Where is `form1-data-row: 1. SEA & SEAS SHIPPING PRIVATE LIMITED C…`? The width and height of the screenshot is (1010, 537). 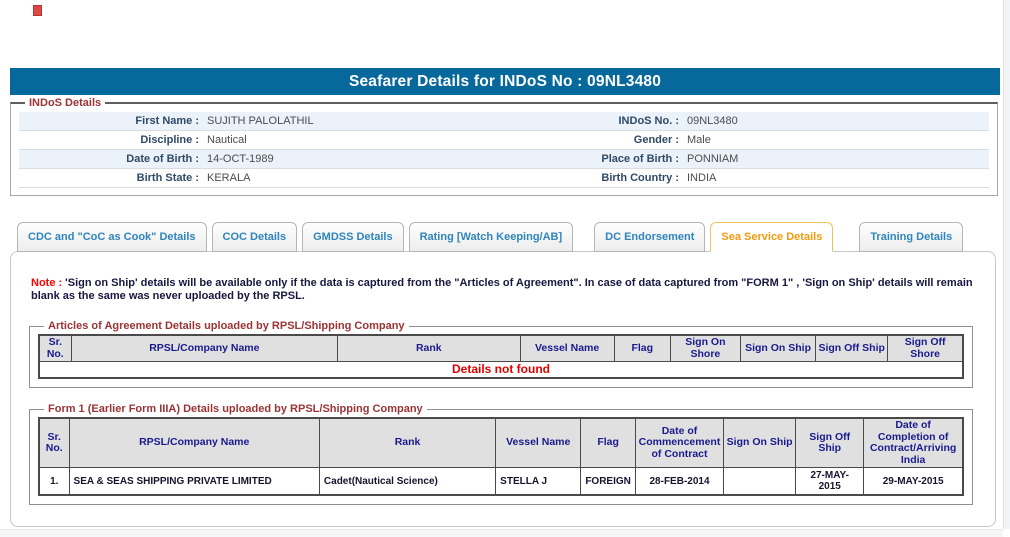 form1-data-row: 1. SEA & SEAS SHIPPING PRIVATE LIMITED C… is located at coordinates (501, 481).